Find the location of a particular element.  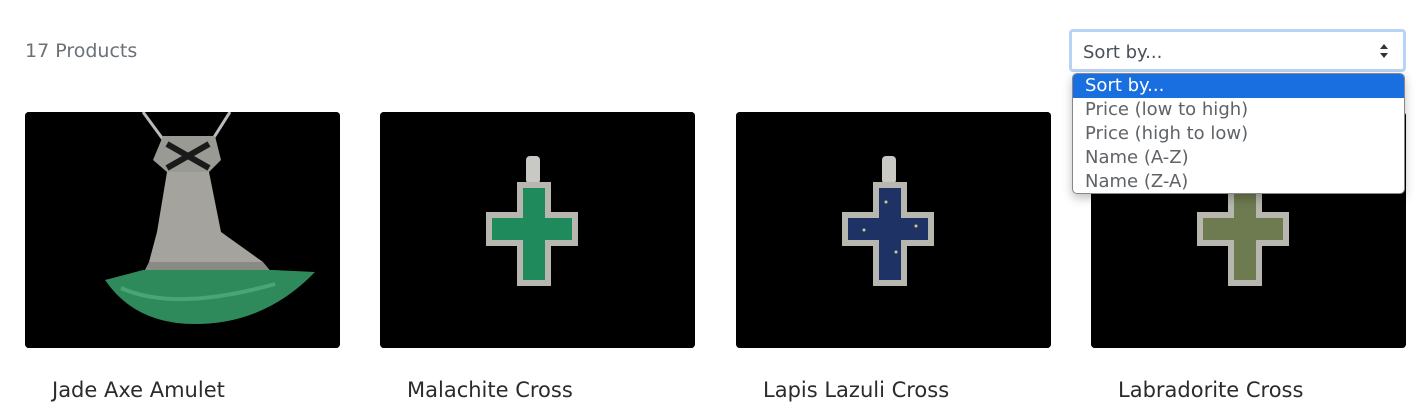

lapis-lazuli-cross-image is located at coordinates (893, 230).